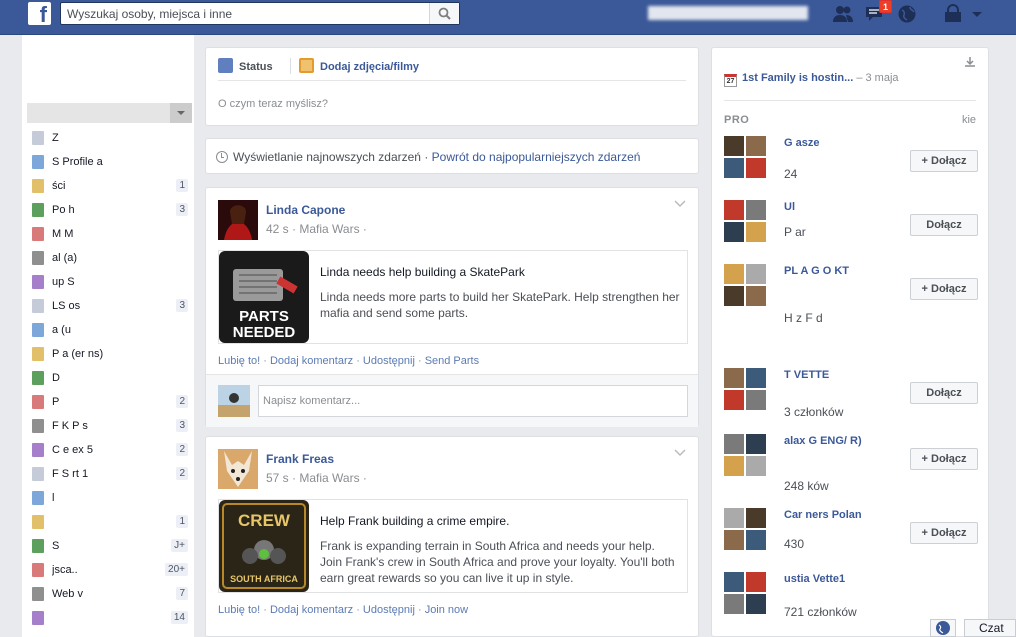 The height and width of the screenshot is (637, 1016). Describe the element at coordinates (273, 104) in the screenshot. I see `status-input: O czym teraz myślisz?` at that location.